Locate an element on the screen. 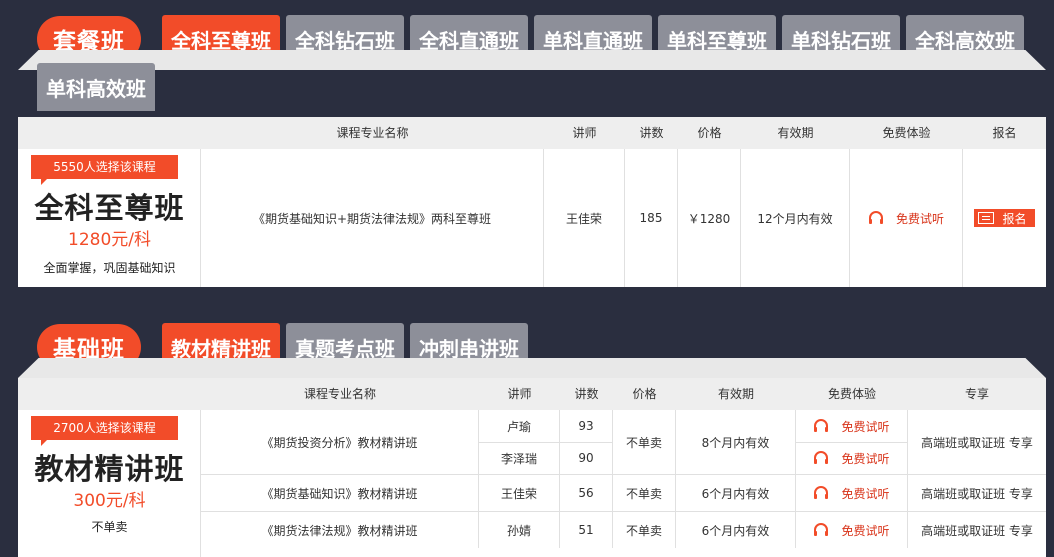 This screenshot has width=1054, height=557. lecture-count: 93 is located at coordinates (586, 426).